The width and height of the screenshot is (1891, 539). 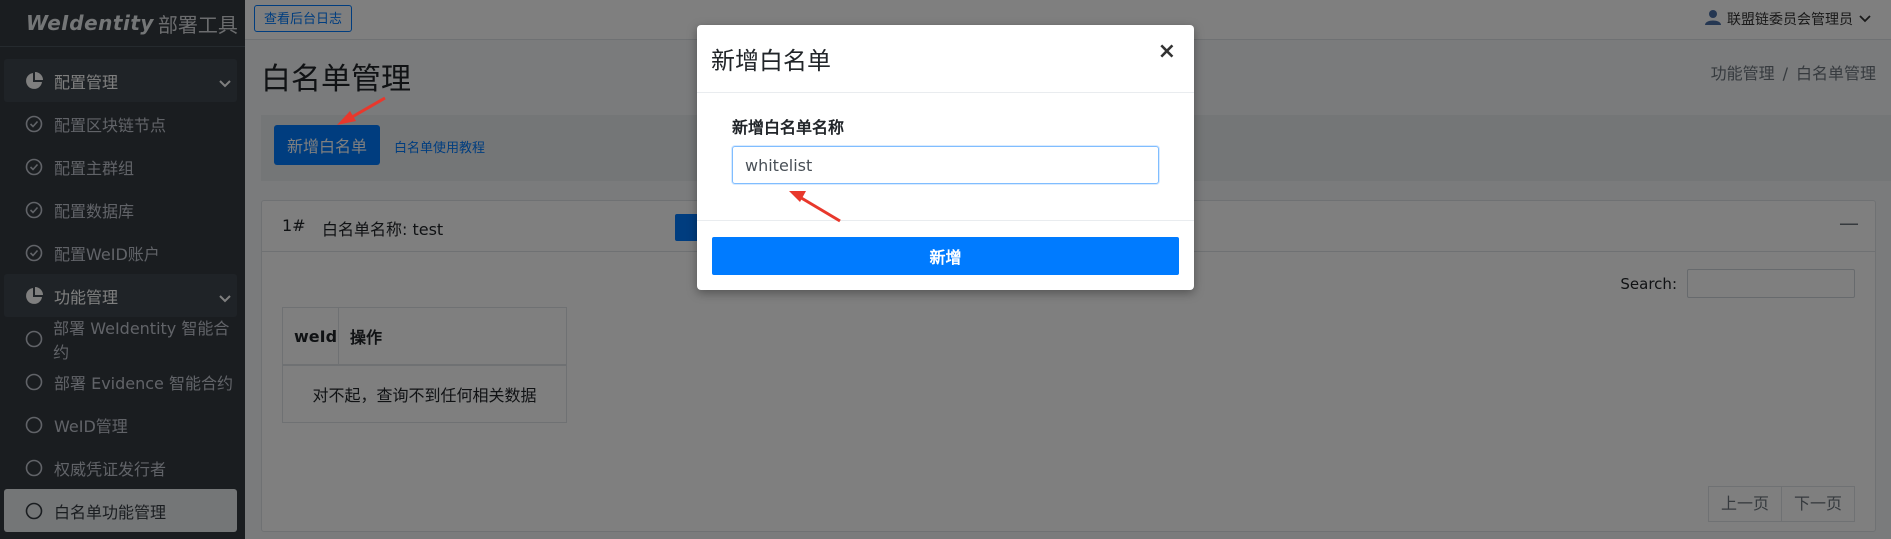 I want to click on close-icon: ×, so click(x=1167, y=52).